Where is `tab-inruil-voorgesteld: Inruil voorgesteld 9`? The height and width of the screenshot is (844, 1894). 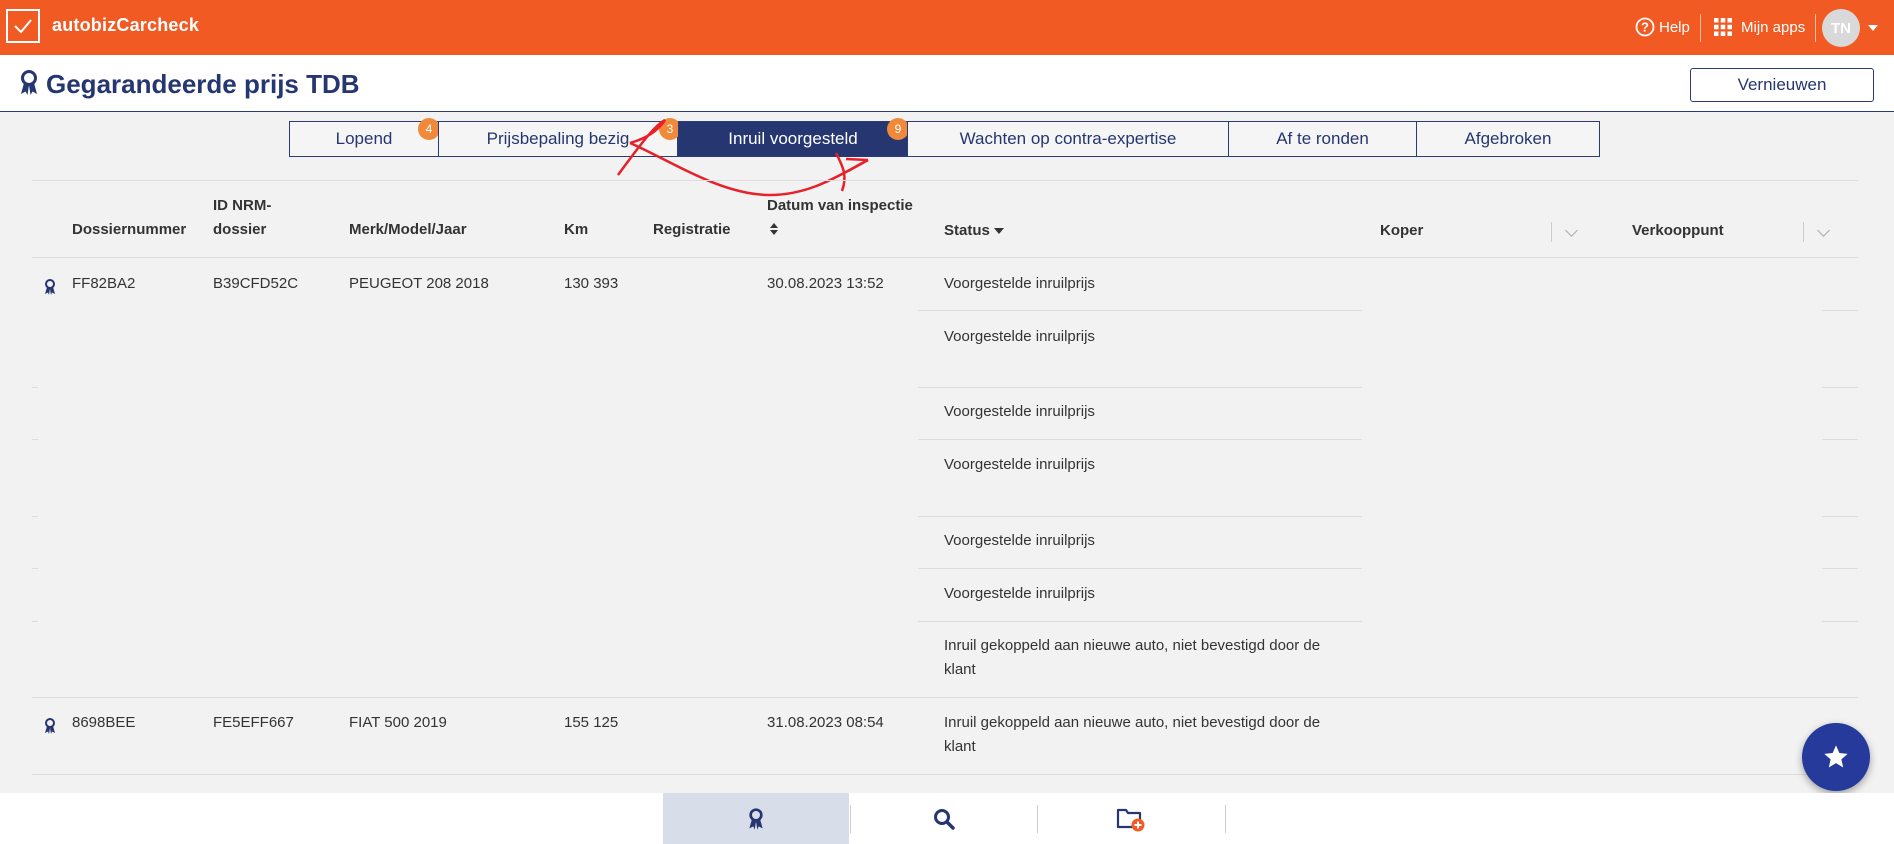 tab-inruil-voorgesteld: Inruil voorgesteld 9 is located at coordinates (793, 137).